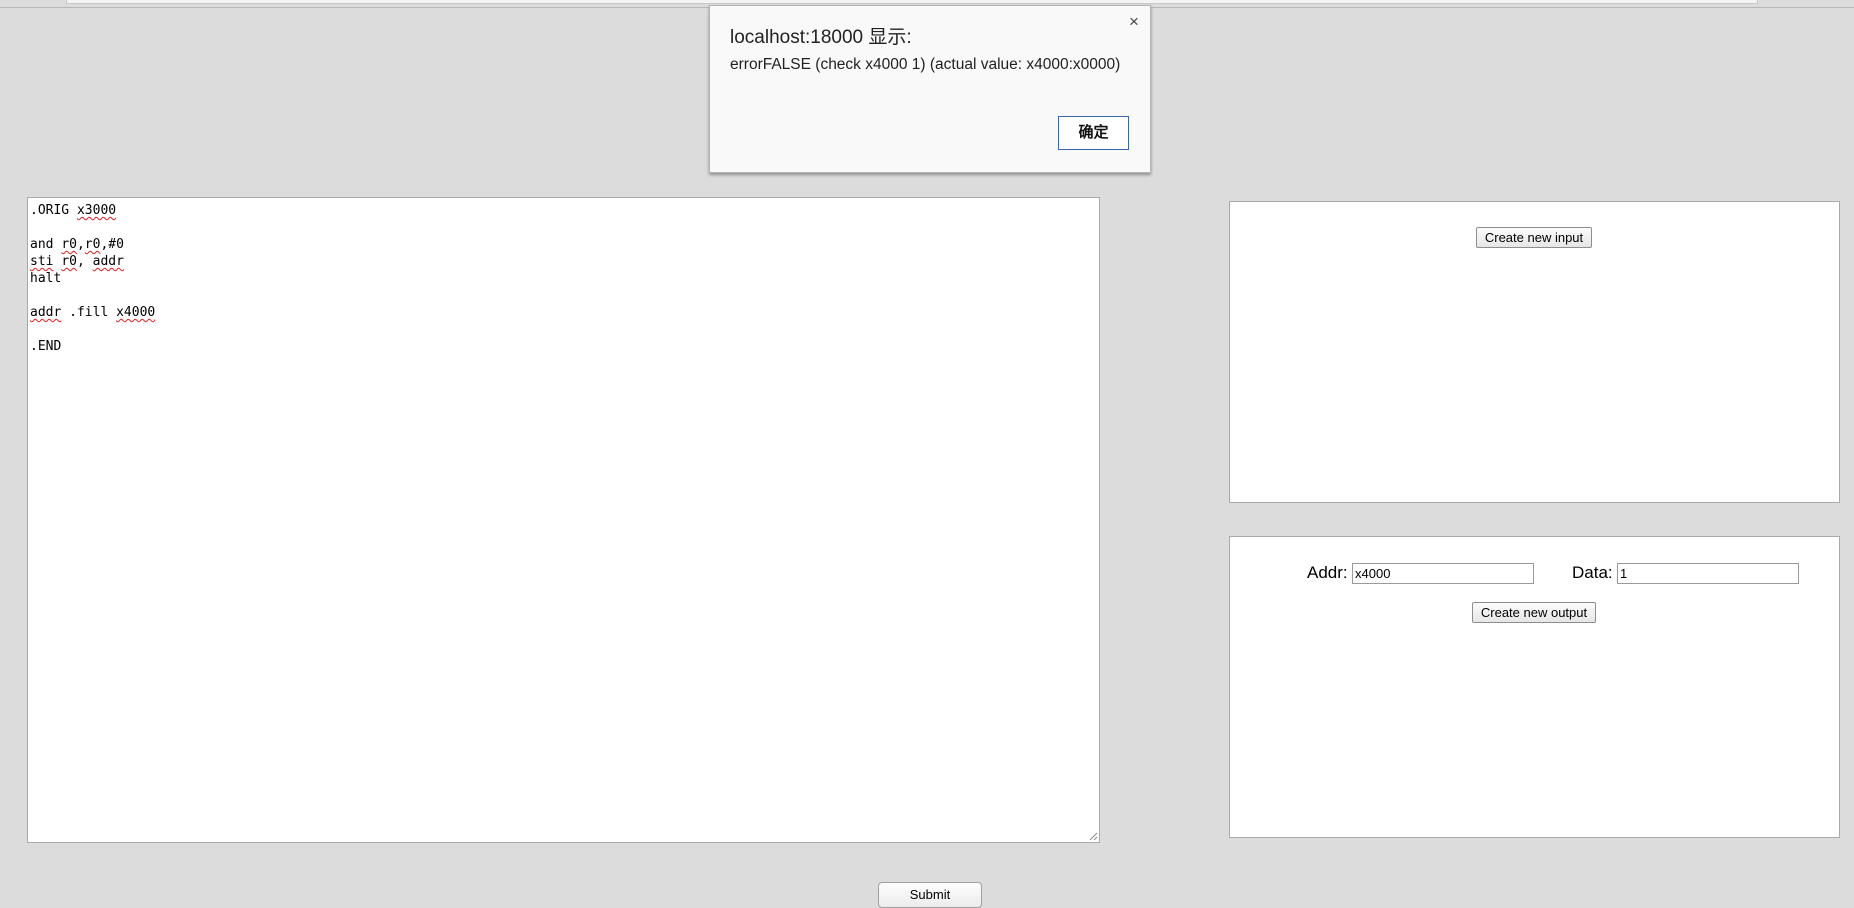  Describe the element at coordinates (42, 261) in the screenshot. I see `code-token-spellcheck: sti` at that location.